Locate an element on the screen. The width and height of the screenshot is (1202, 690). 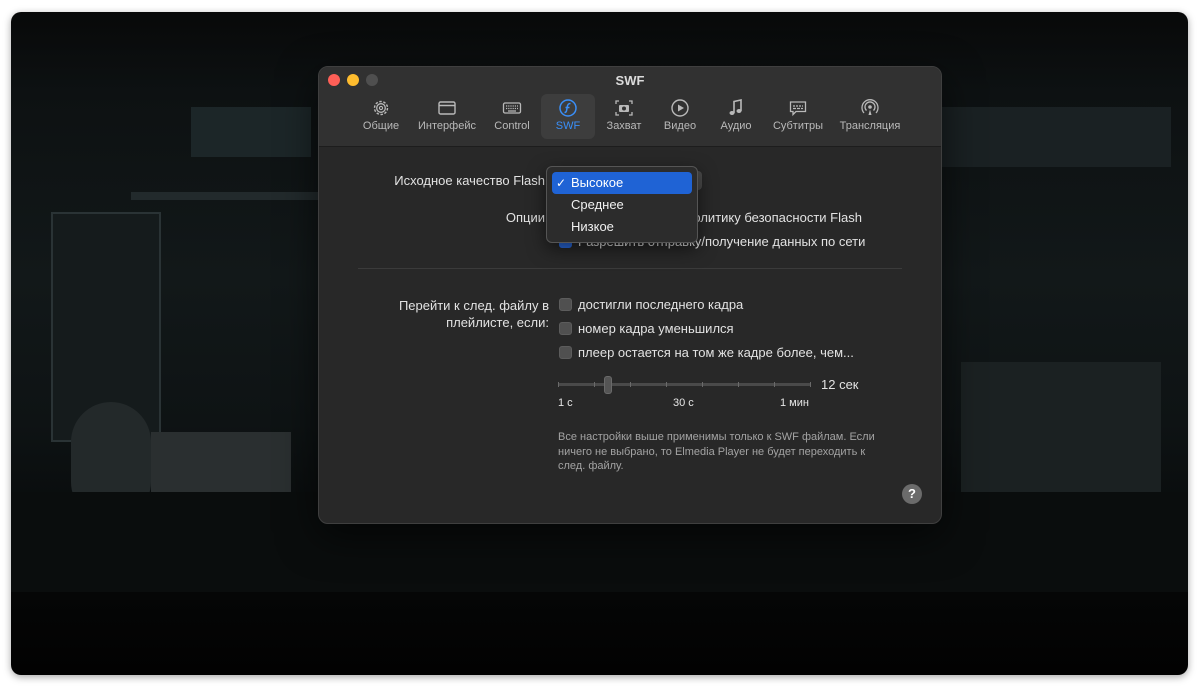
broadcast-icon is located at coordinates (870, 107).